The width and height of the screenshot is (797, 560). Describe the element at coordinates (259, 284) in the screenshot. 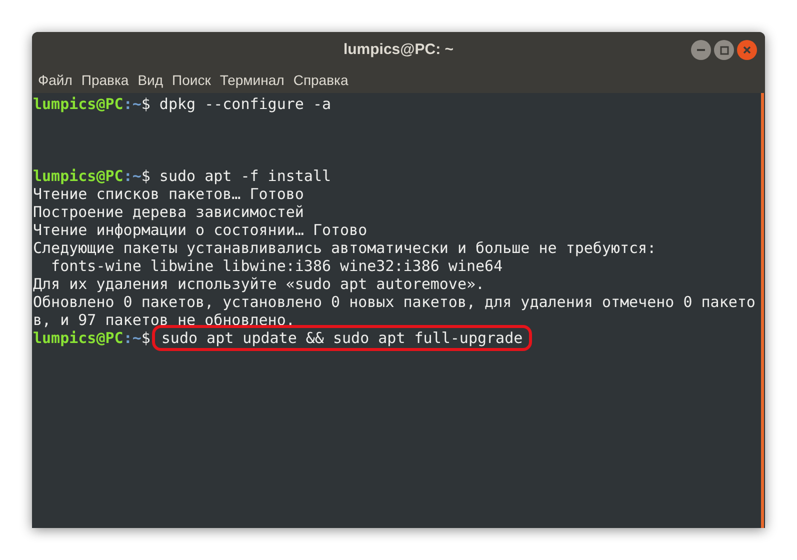

I see `output-line: Для их удаления используйте «sudo apt autoremove».` at that location.